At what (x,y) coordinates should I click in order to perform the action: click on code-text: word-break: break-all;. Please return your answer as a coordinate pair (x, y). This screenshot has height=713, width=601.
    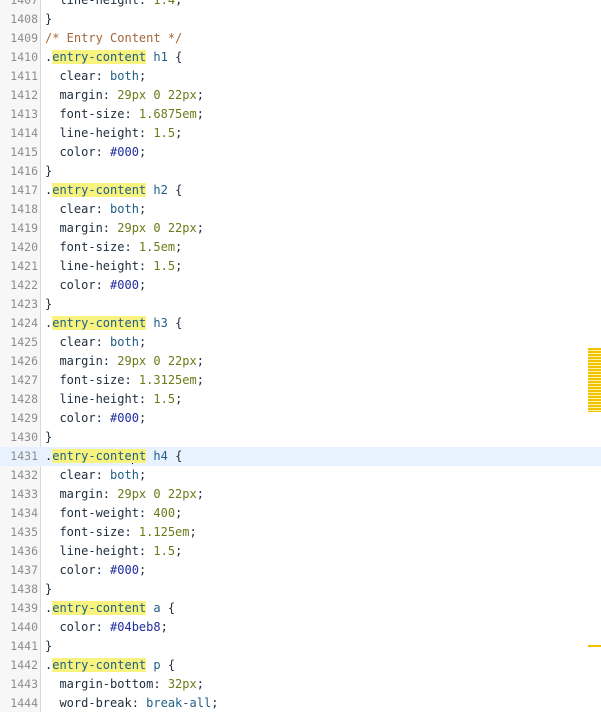
    Looking at the image, I should click on (131, 703).